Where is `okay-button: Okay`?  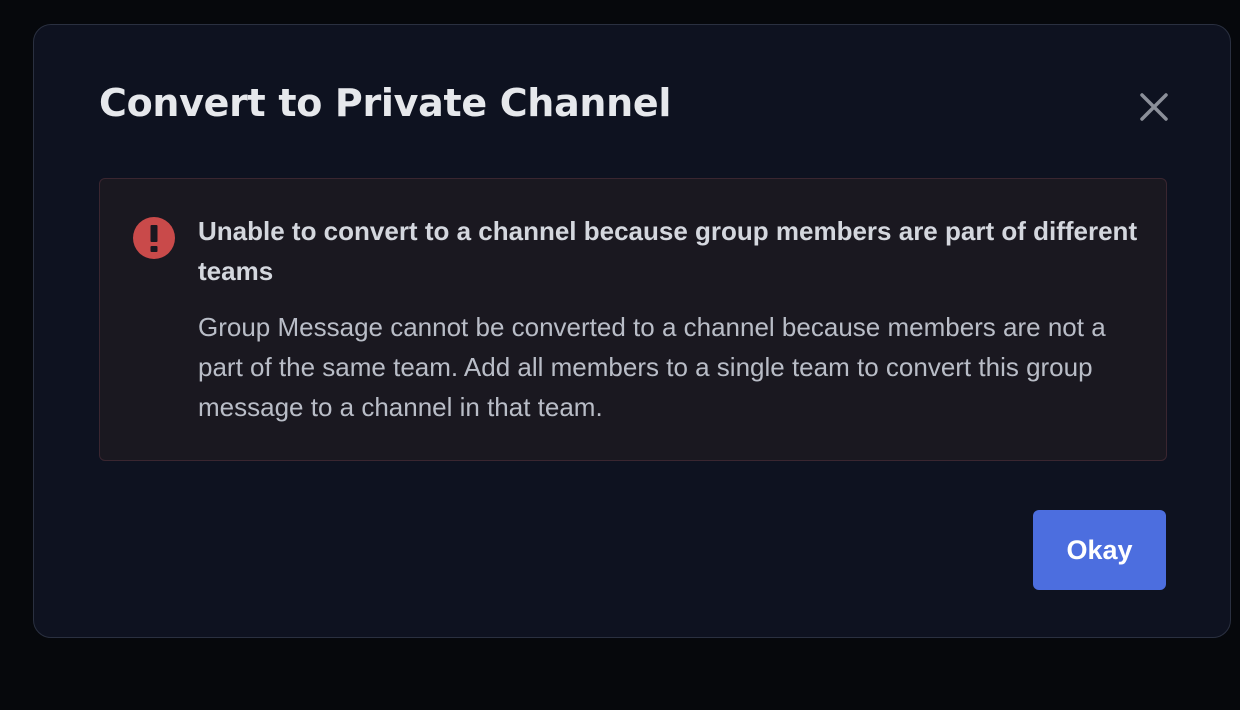
okay-button: Okay is located at coordinates (1099, 550).